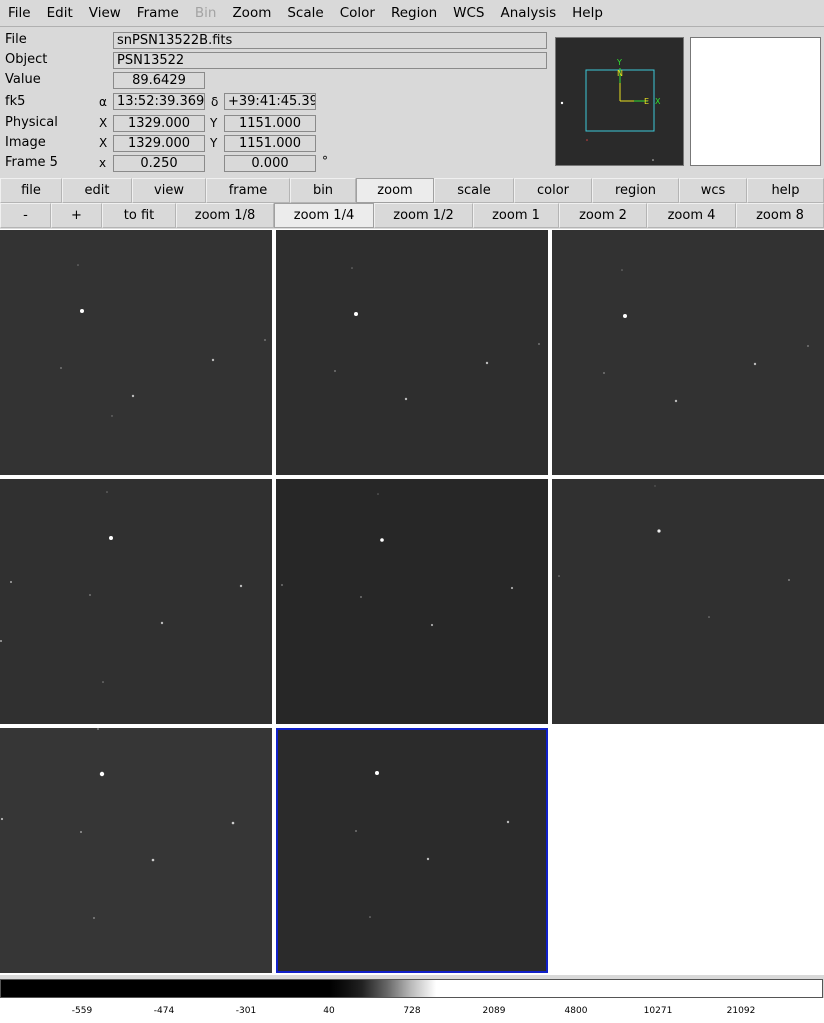 The height and width of the screenshot is (1023, 824). I want to click on colorbar-tick: -301, so click(246, 1011).